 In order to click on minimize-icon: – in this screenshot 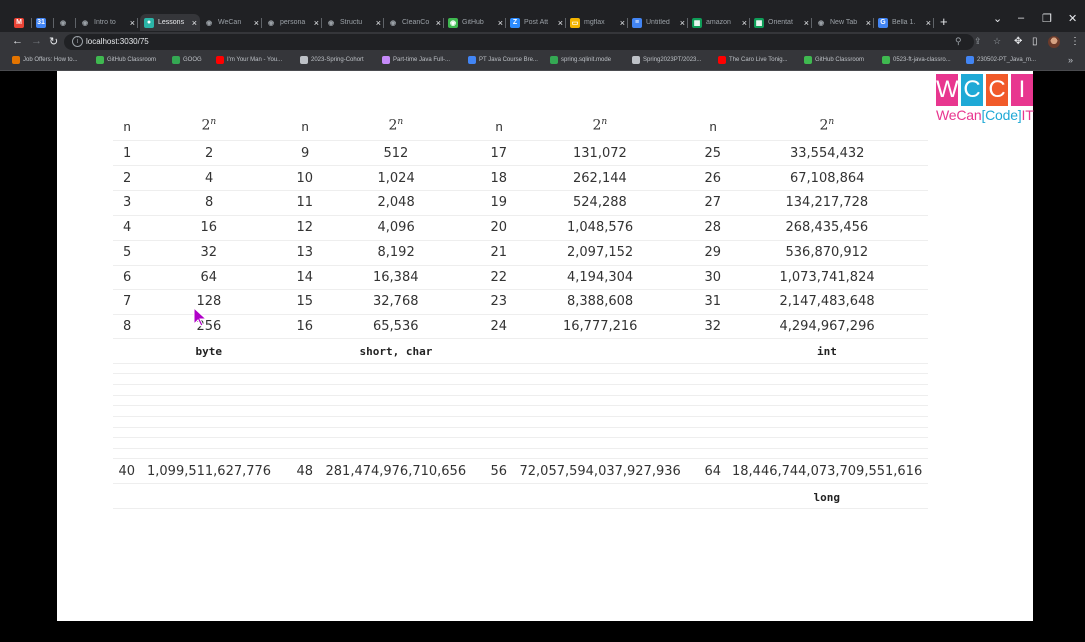, I will do `click(1021, 18)`.